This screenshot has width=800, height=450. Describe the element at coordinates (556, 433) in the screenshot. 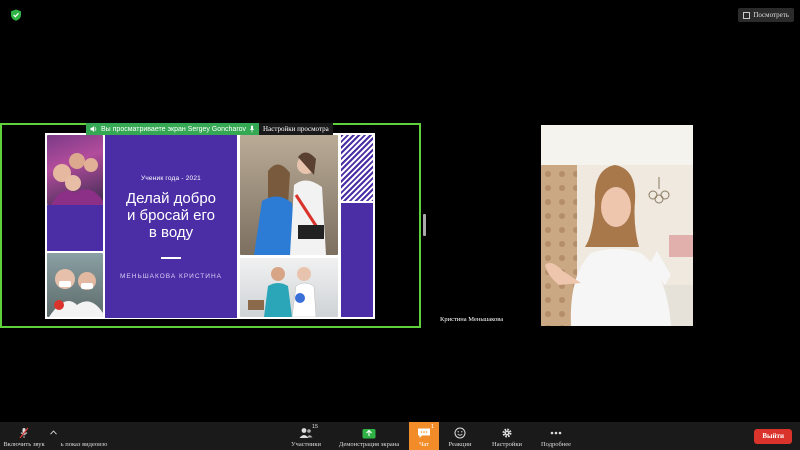

I see `more-icon` at that location.